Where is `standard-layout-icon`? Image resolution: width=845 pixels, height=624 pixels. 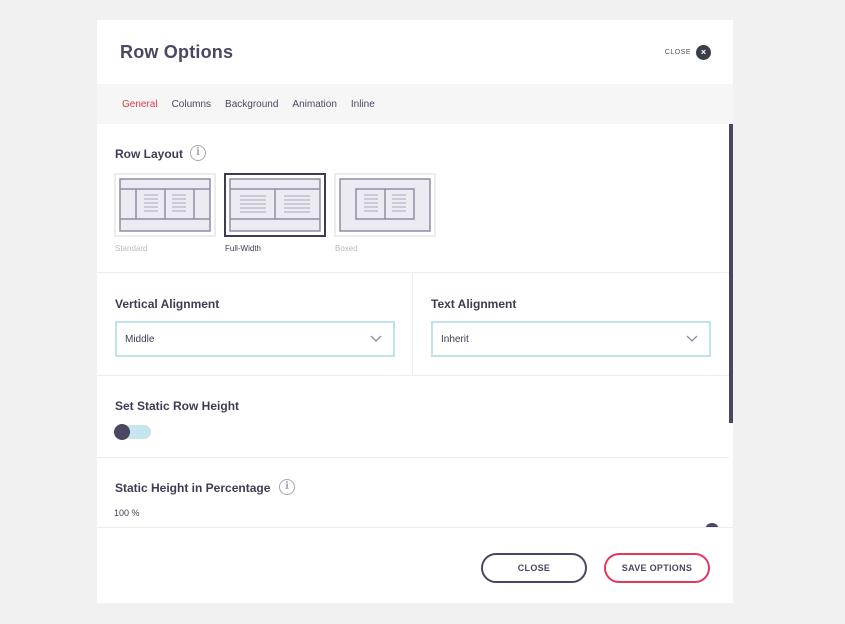
standard-layout-icon is located at coordinates (165, 205).